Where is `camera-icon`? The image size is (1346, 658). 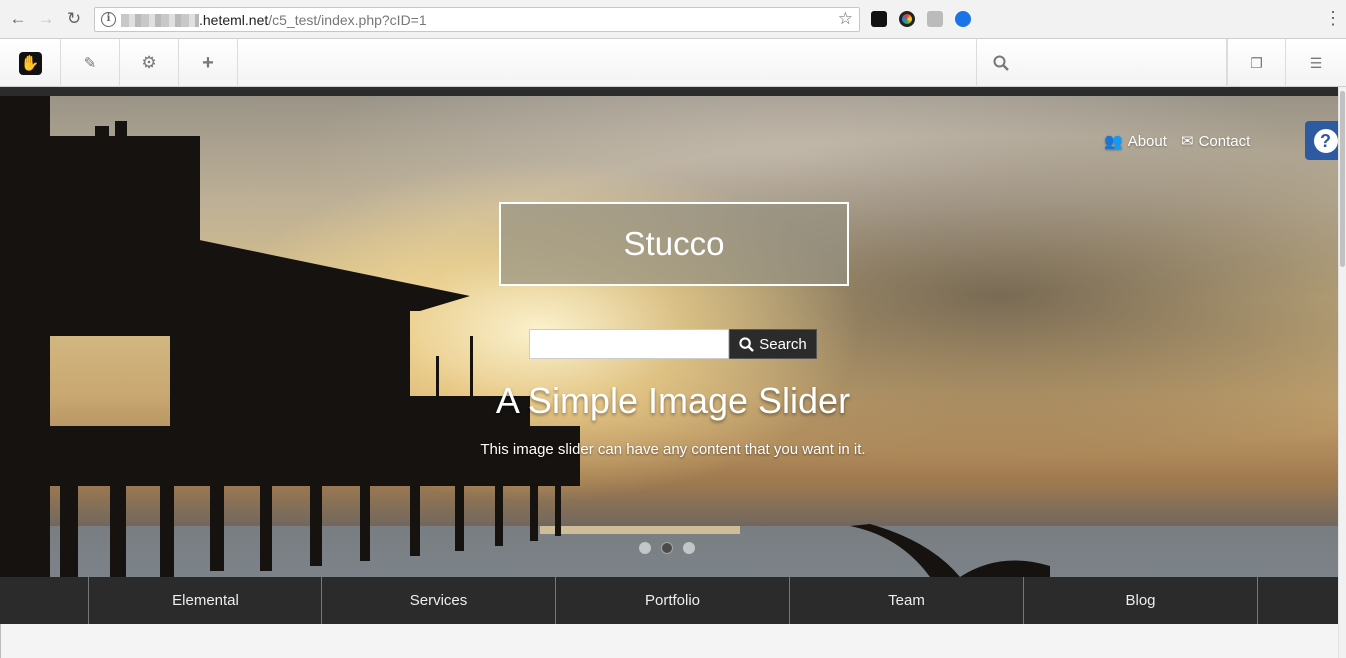 camera-icon is located at coordinates (935, 19).